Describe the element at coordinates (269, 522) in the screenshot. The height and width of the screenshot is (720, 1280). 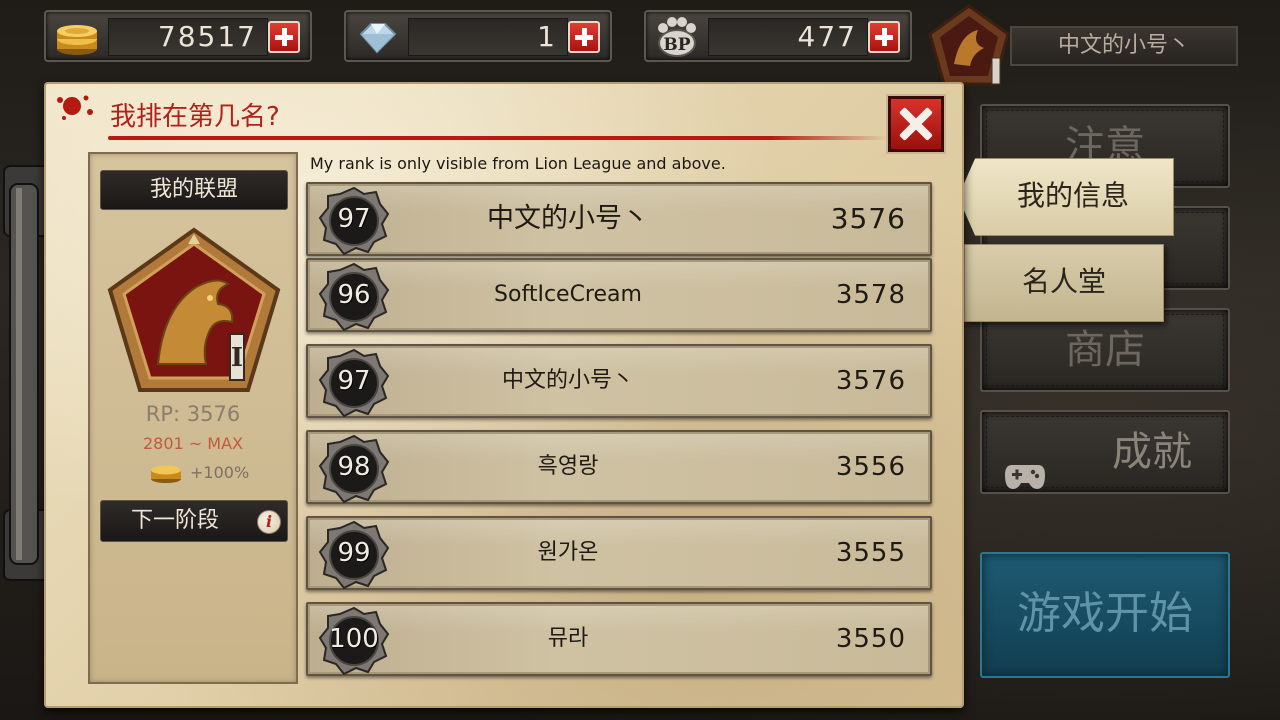
I see `info-icon: i` at that location.